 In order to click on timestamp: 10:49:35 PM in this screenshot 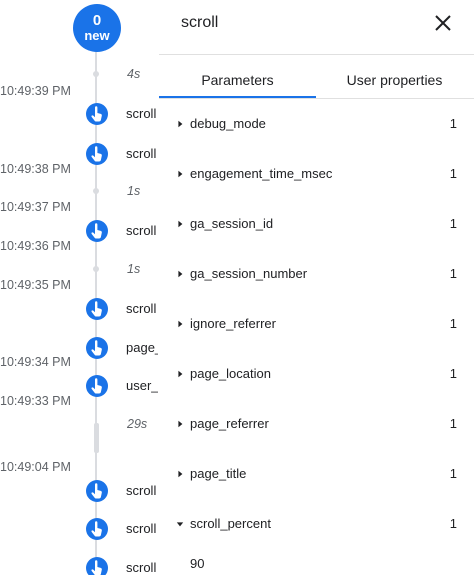, I will do `click(35, 285)`.